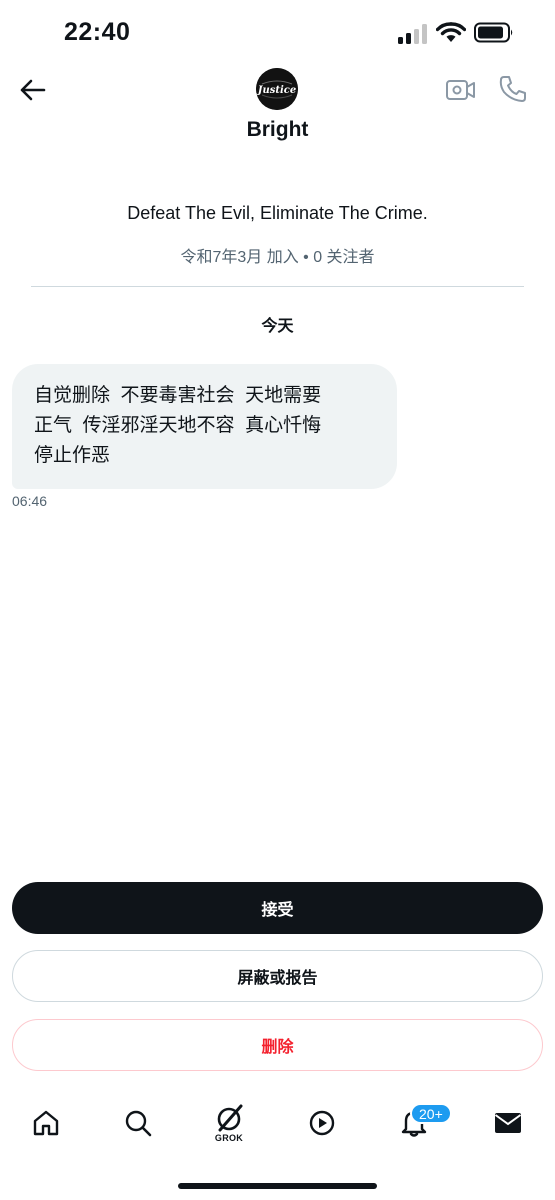  I want to click on profile-meta: 令和7年3月 加入 • 0 关注者, so click(277, 257).